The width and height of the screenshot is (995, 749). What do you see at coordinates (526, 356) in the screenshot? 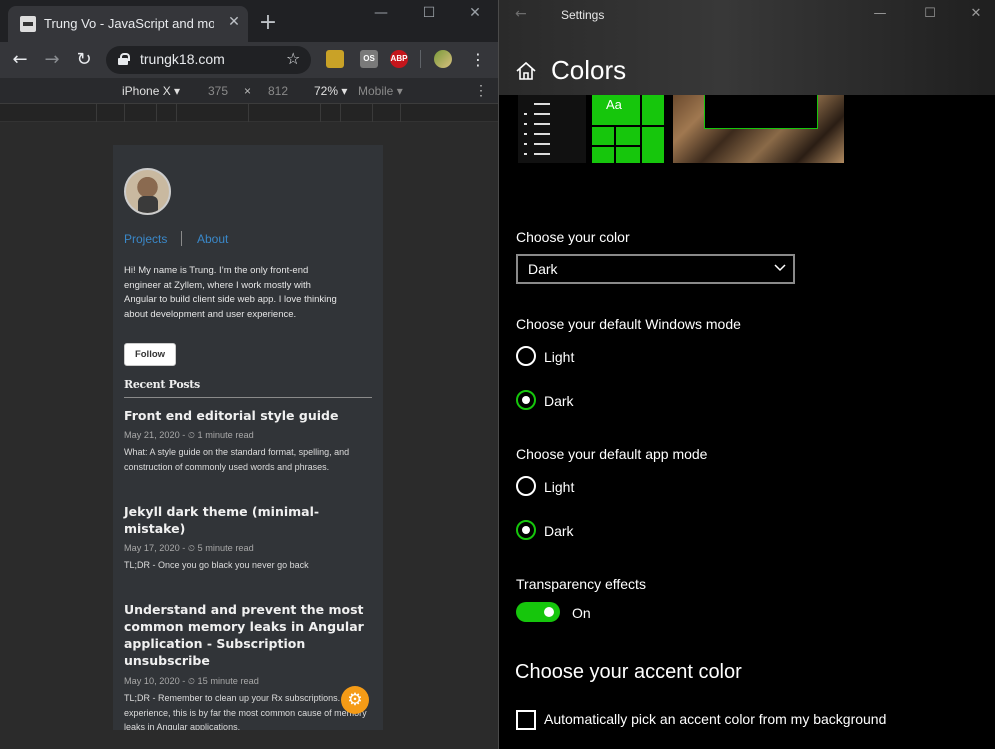
I see `windows-mode-light-radio` at bounding box center [526, 356].